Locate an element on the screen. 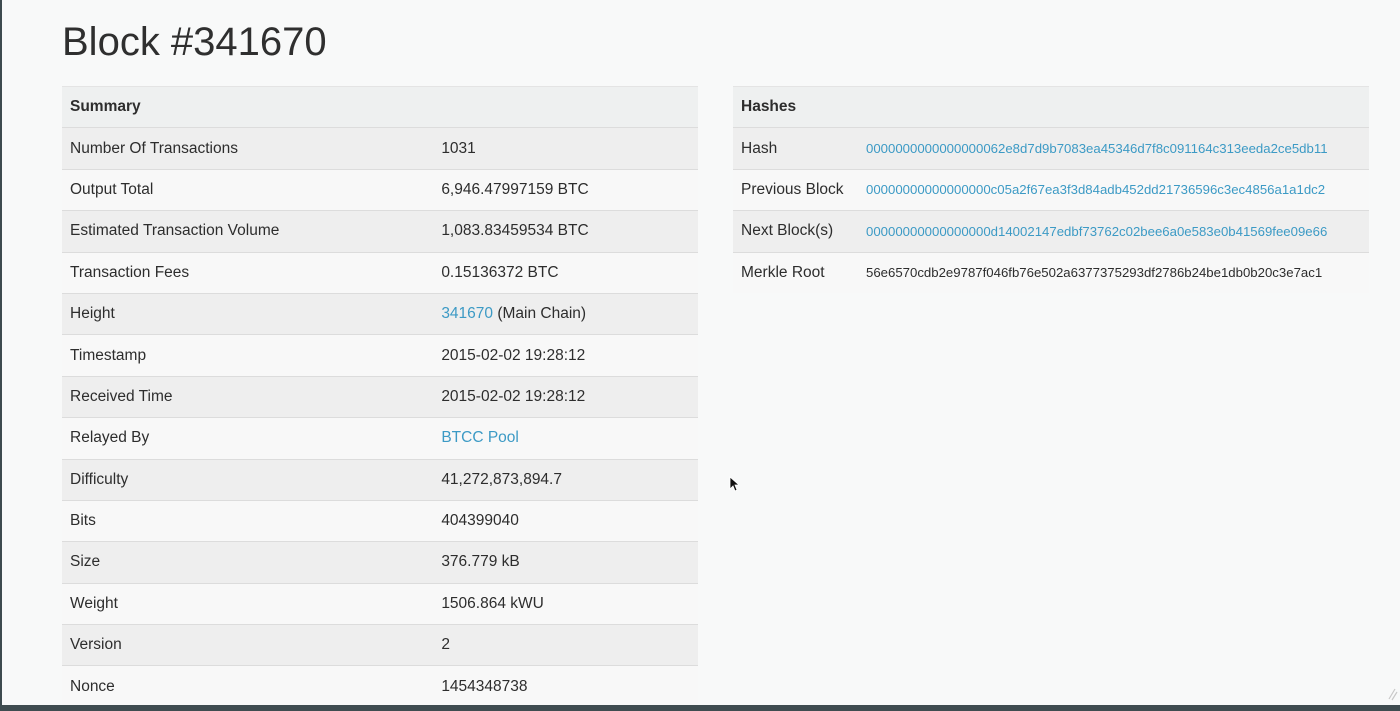 This screenshot has width=1400, height=711. row-label: Relayed By is located at coordinates (248, 438).